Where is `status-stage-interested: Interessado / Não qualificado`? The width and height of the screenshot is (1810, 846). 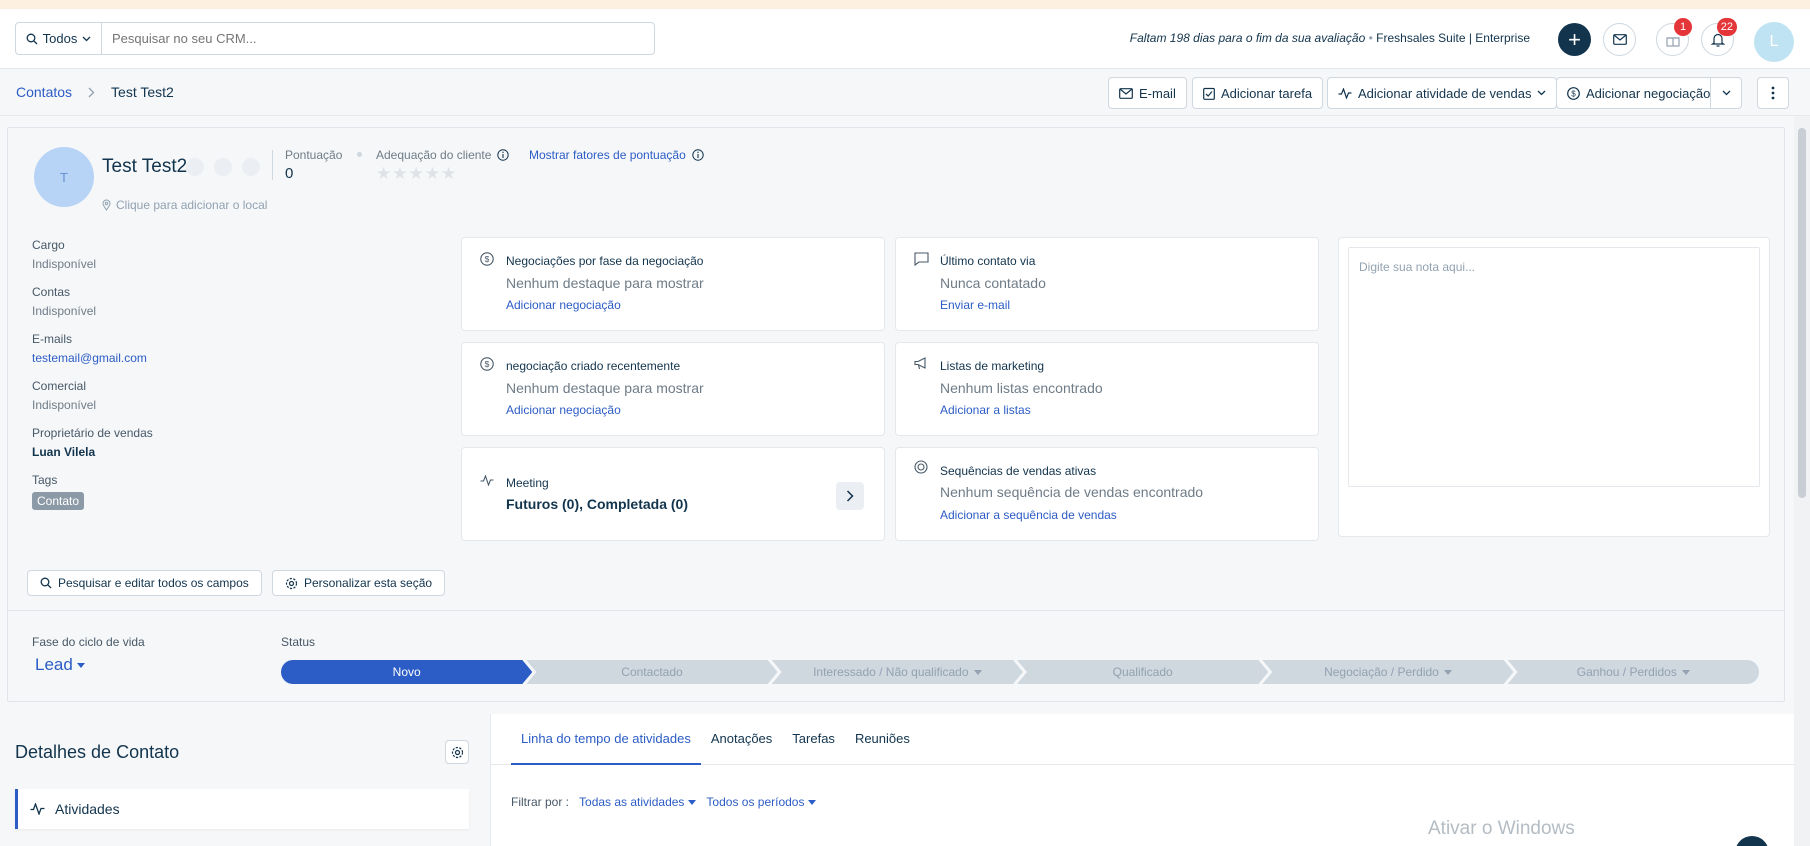
status-stage-interested: Interessado / Não qualificado is located at coordinates (897, 672).